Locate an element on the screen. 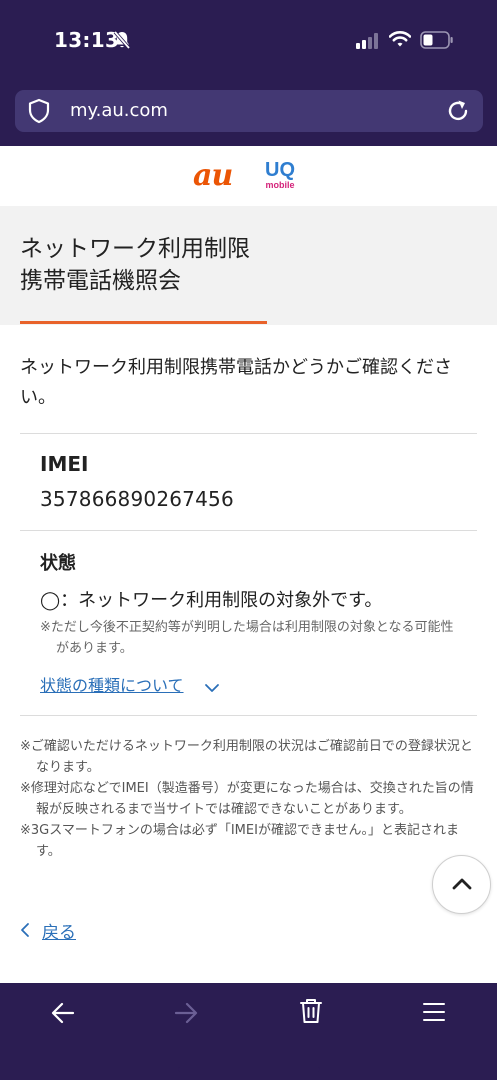 The width and height of the screenshot is (497, 1080). uq-logo-text: UQ is located at coordinates (280, 170).